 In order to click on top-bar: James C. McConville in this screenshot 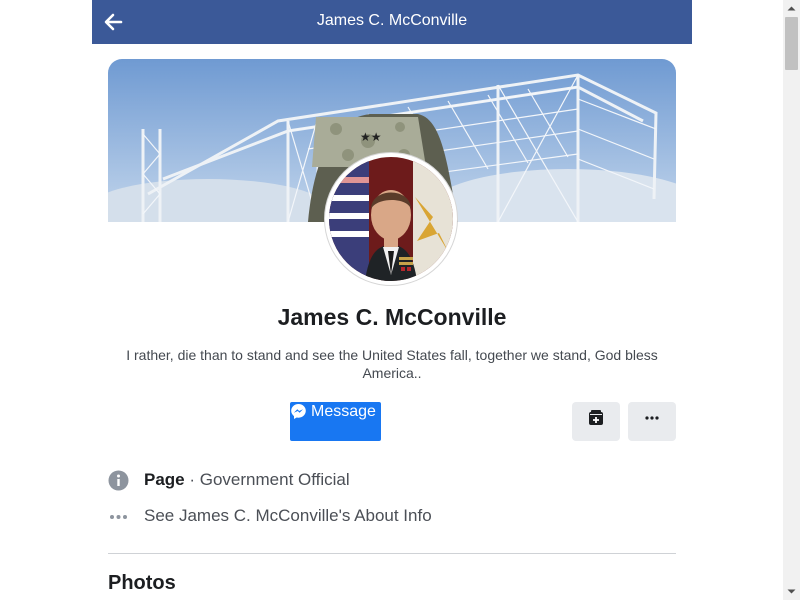, I will do `click(392, 22)`.